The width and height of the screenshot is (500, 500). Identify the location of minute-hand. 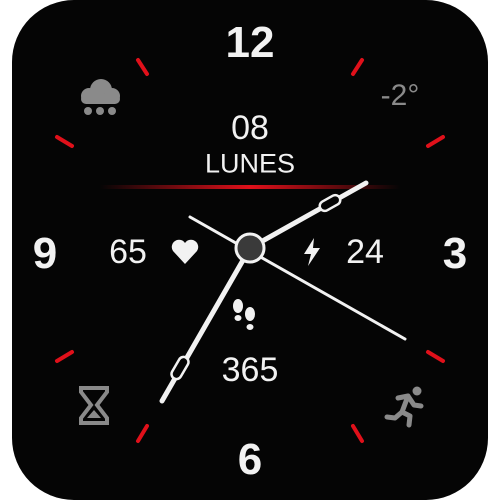
(206, 324).